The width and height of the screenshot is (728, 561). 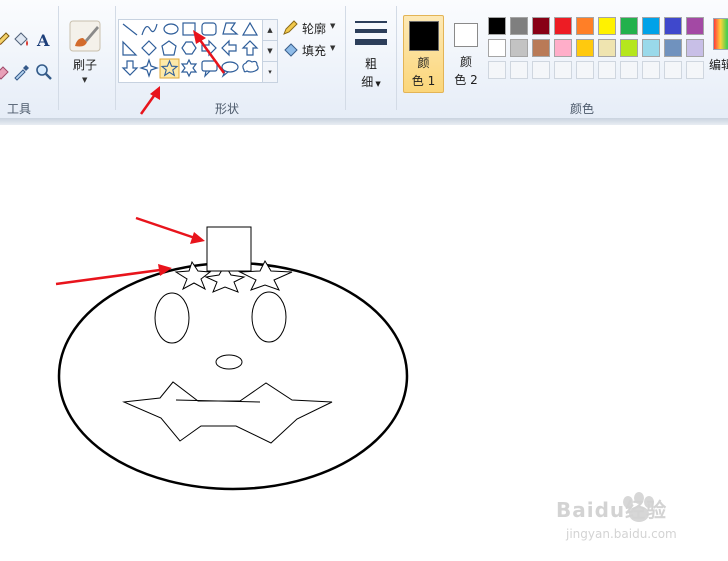 I want to click on hat-square, so click(x=229, y=249).